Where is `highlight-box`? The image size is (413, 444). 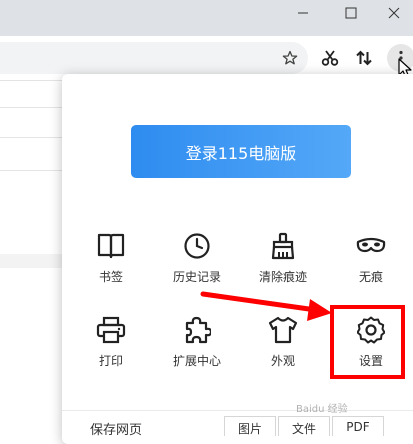
highlight-box is located at coordinates (367, 342).